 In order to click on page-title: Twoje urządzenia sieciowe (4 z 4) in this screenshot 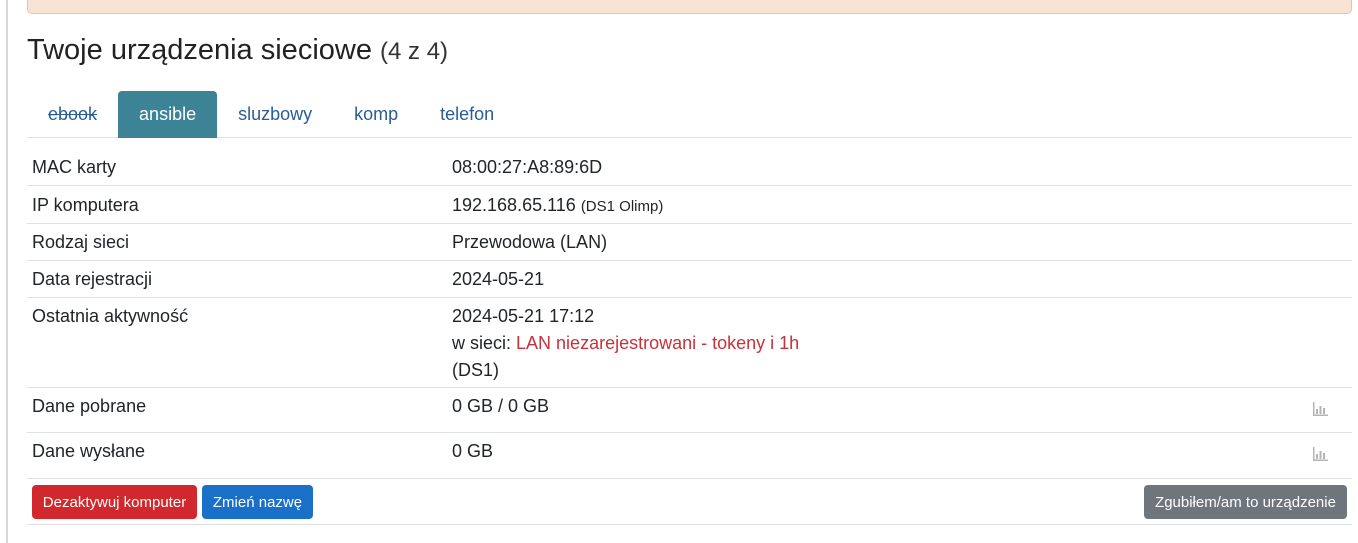, I will do `click(237, 50)`.